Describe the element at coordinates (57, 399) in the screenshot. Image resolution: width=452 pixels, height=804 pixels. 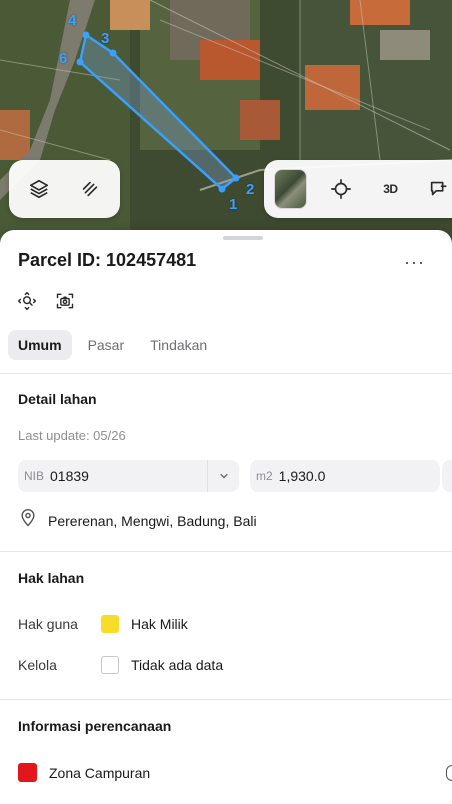
I see `detail-section-title: Detail lahan` at that location.